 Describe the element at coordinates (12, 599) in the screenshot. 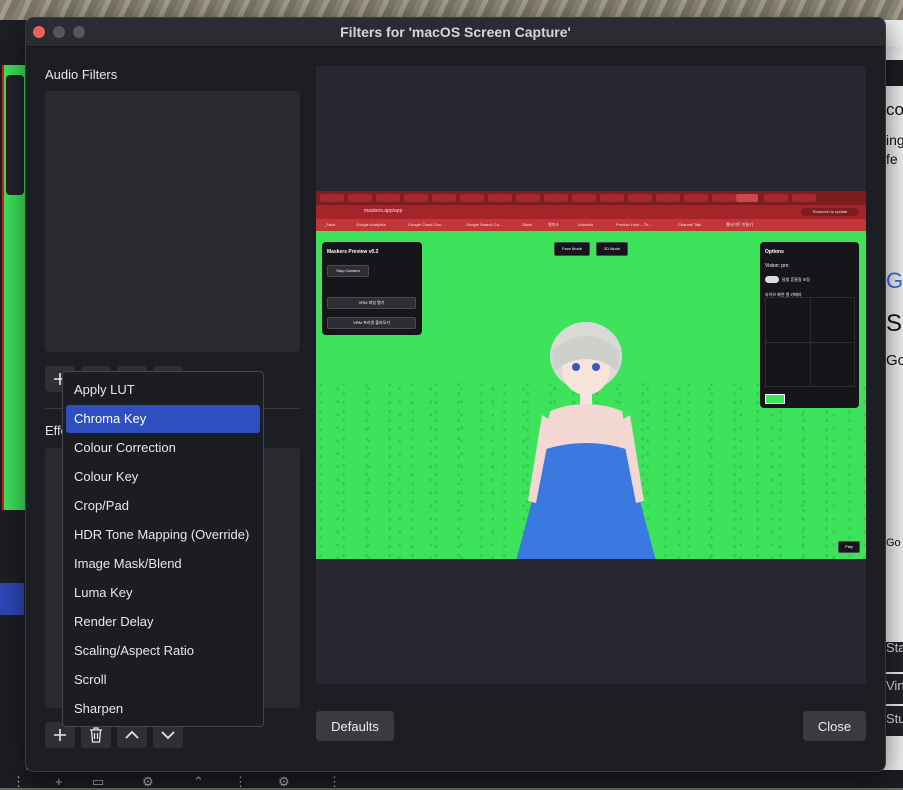

I see `selected-scene-edge` at that location.